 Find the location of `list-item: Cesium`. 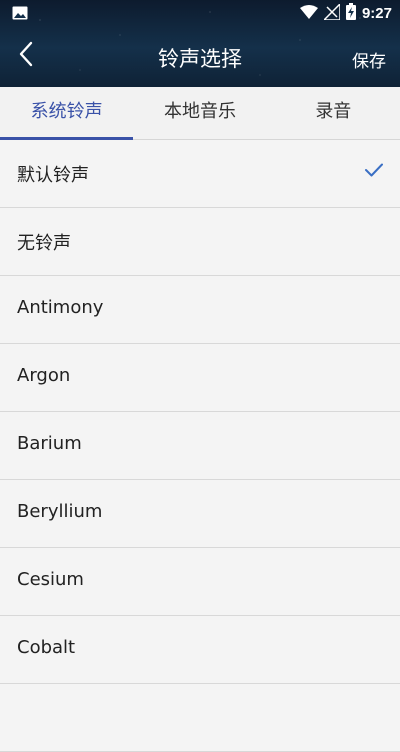

list-item: Cesium is located at coordinates (200, 582).